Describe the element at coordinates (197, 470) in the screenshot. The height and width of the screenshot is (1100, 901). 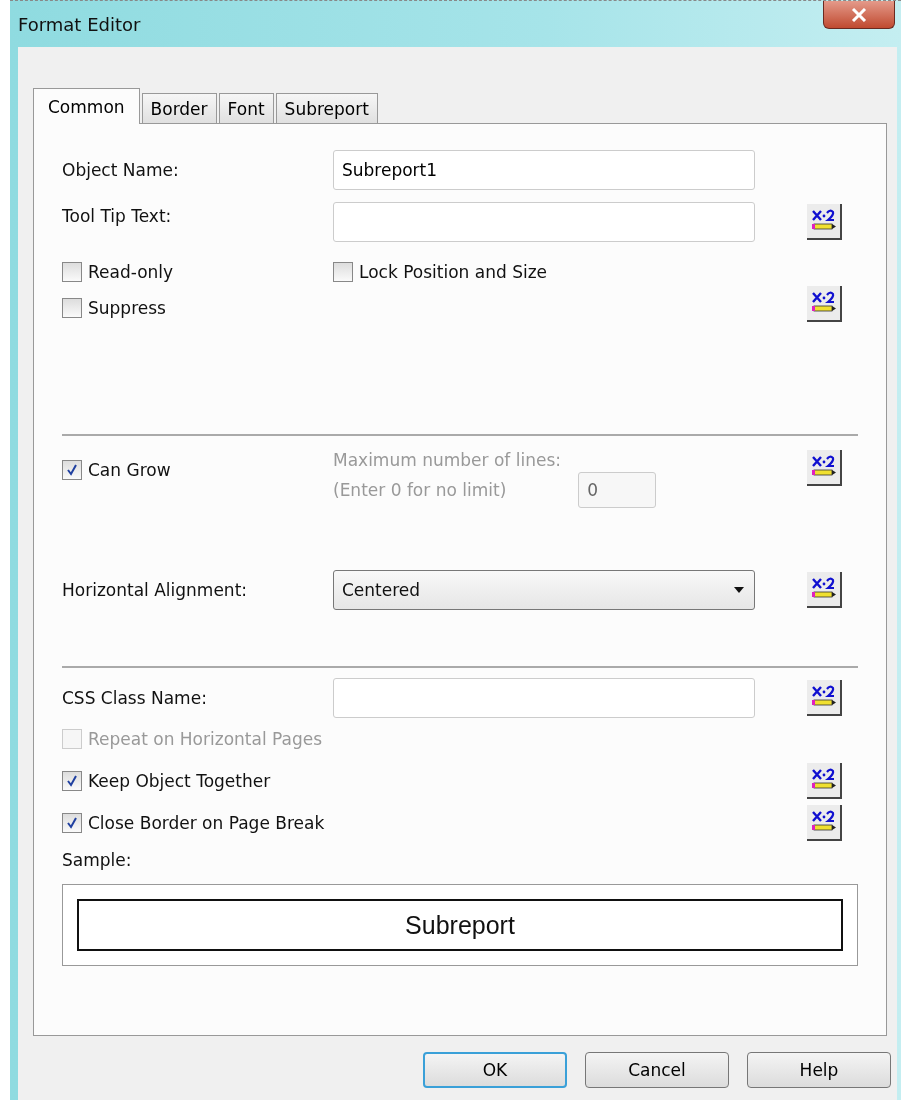
I see `checkbox: Can Grow` at that location.